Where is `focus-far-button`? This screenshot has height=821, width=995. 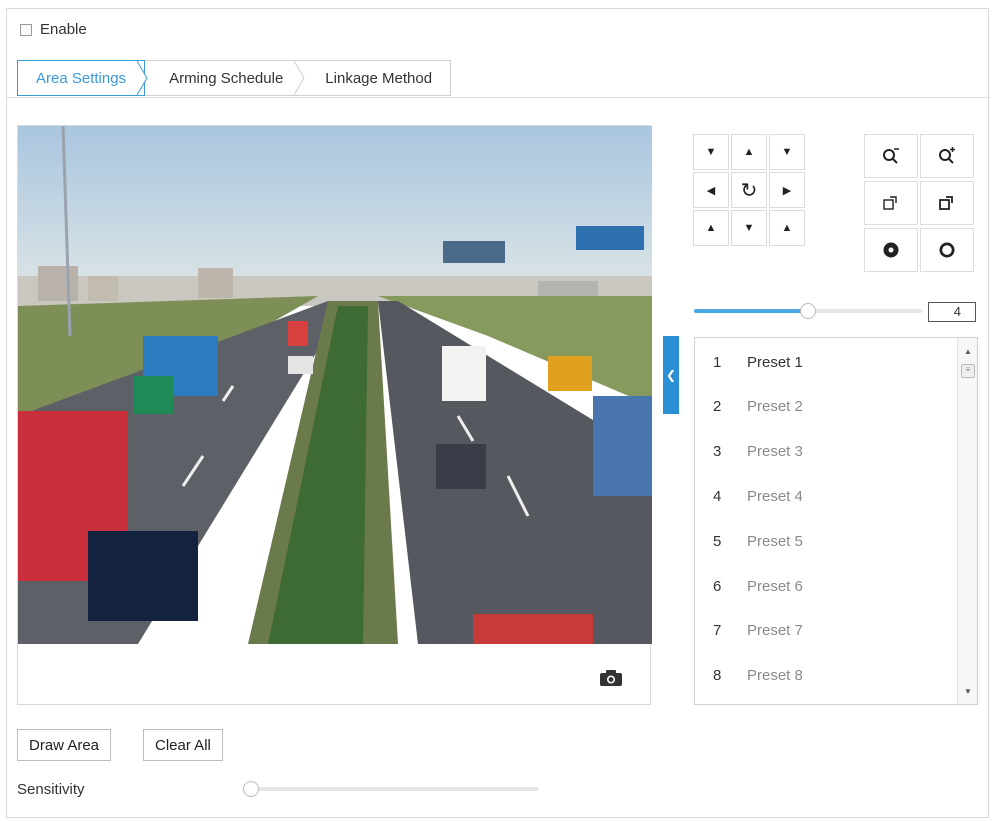 focus-far-button is located at coordinates (947, 203).